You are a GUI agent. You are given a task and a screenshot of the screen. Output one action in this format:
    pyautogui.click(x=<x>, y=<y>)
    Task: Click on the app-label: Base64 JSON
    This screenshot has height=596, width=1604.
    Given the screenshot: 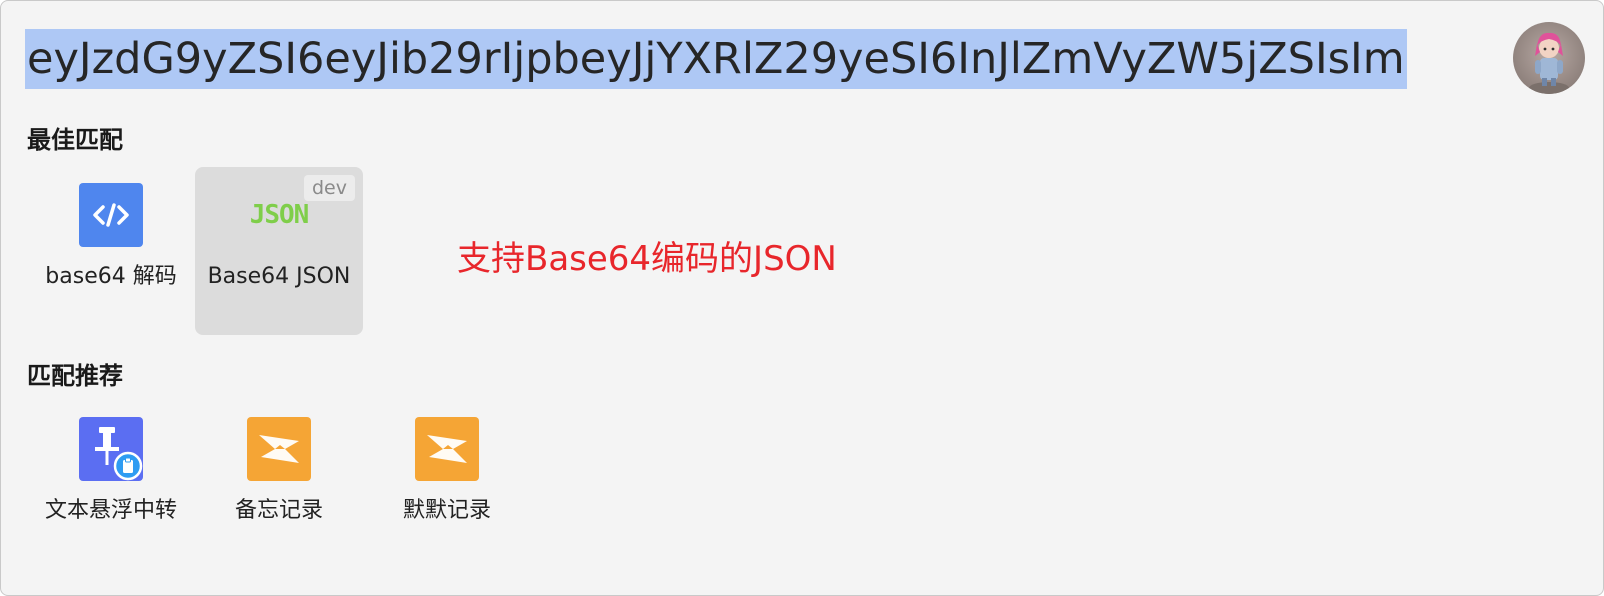 What is the action you would take?
    pyautogui.click(x=279, y=276)
    